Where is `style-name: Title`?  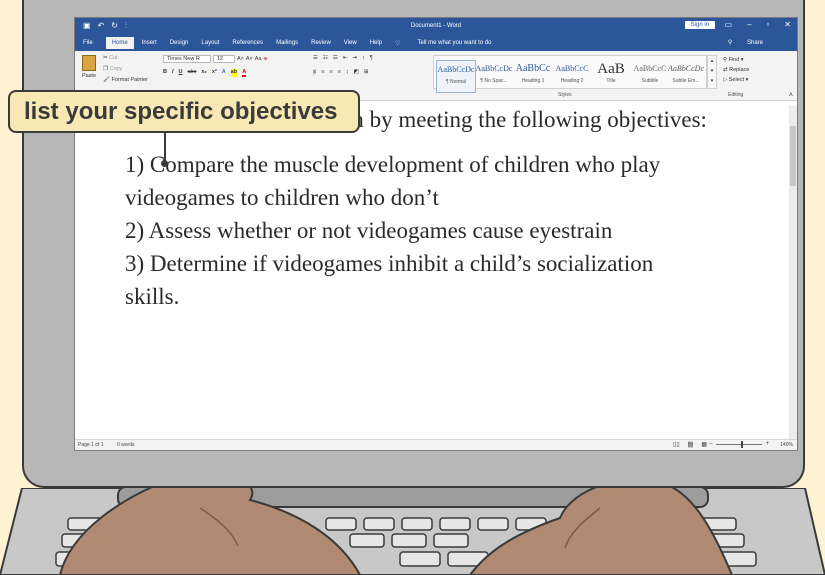
style-name: Title is located at coordinates (611, 81).